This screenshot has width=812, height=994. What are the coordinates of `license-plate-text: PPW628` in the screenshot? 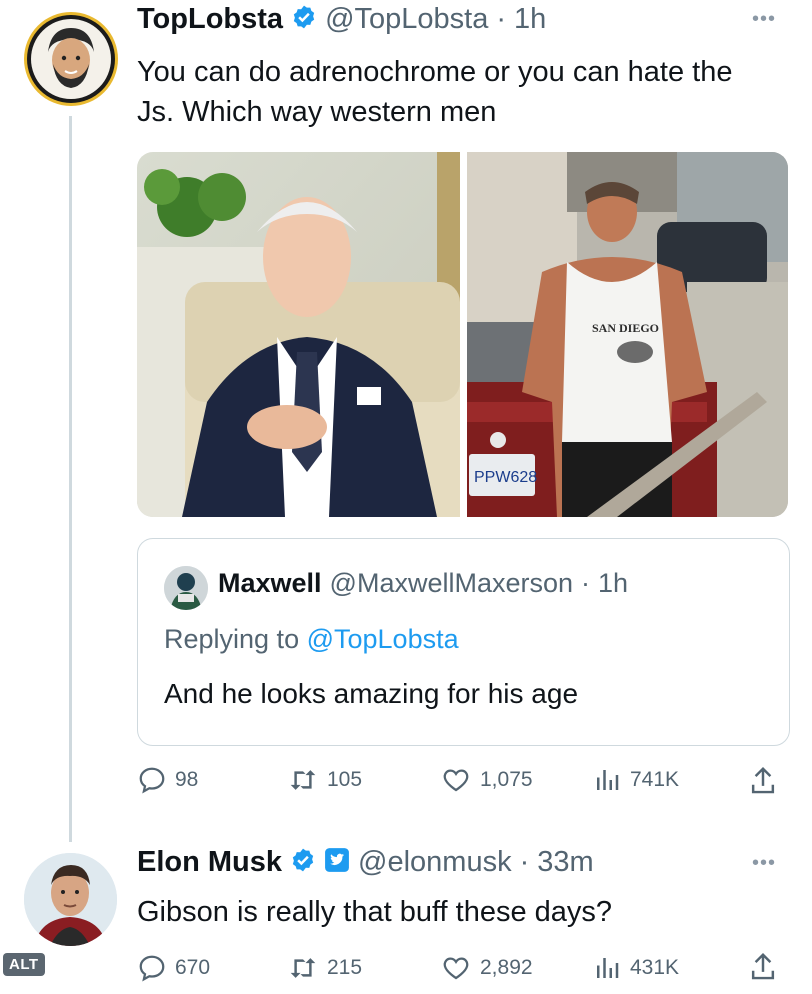 It's located at (505, 477).